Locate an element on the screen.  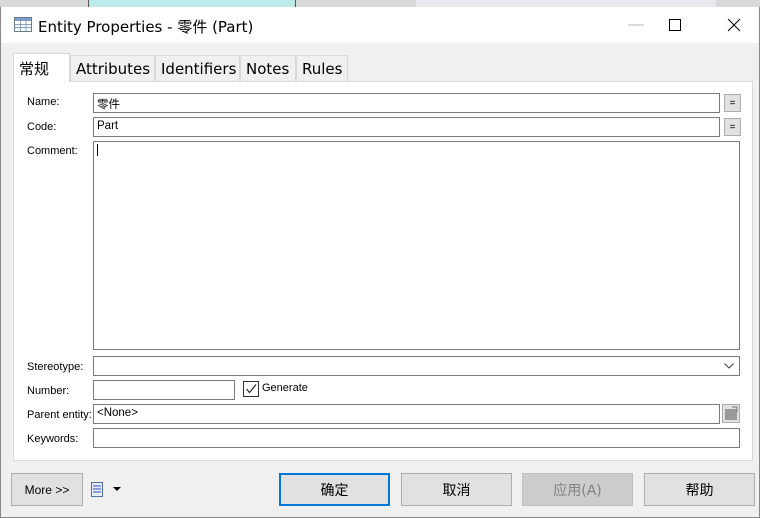
parent-entity-label: Parent entity: is located at coordinates (59, 415).